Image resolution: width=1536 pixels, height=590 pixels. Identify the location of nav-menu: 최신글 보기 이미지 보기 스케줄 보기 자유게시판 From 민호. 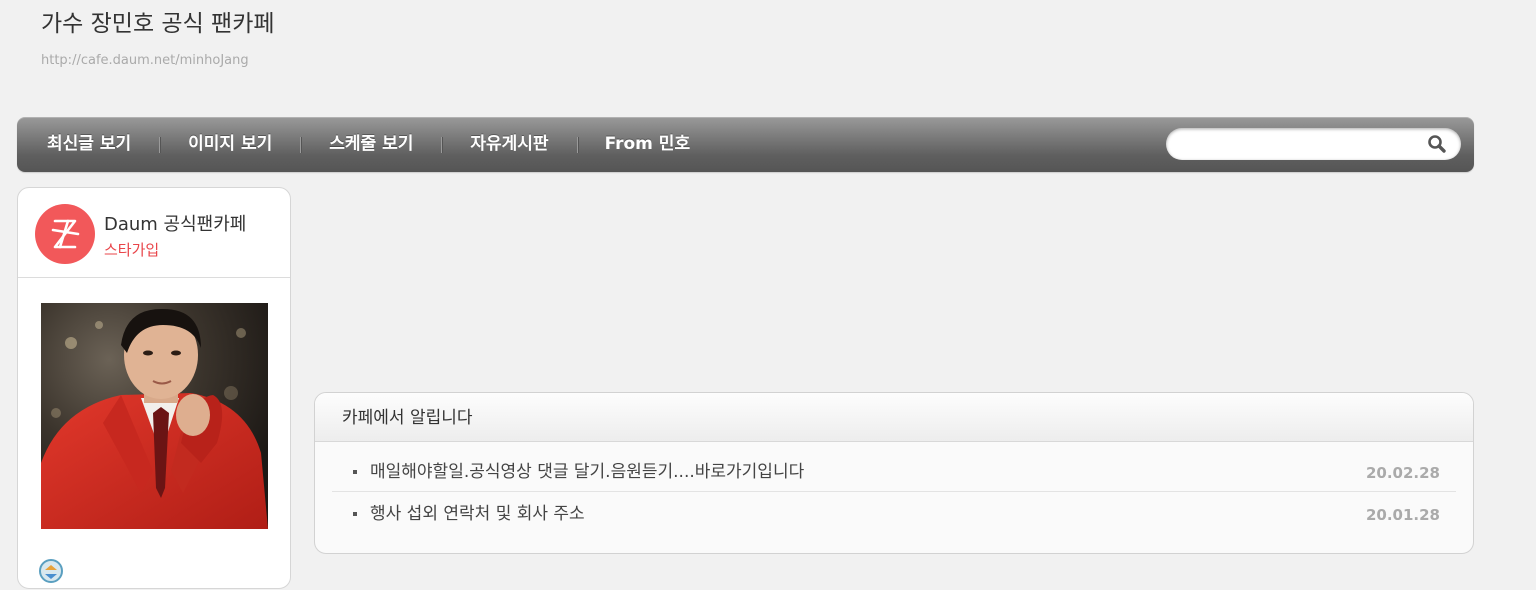
(353, 144).